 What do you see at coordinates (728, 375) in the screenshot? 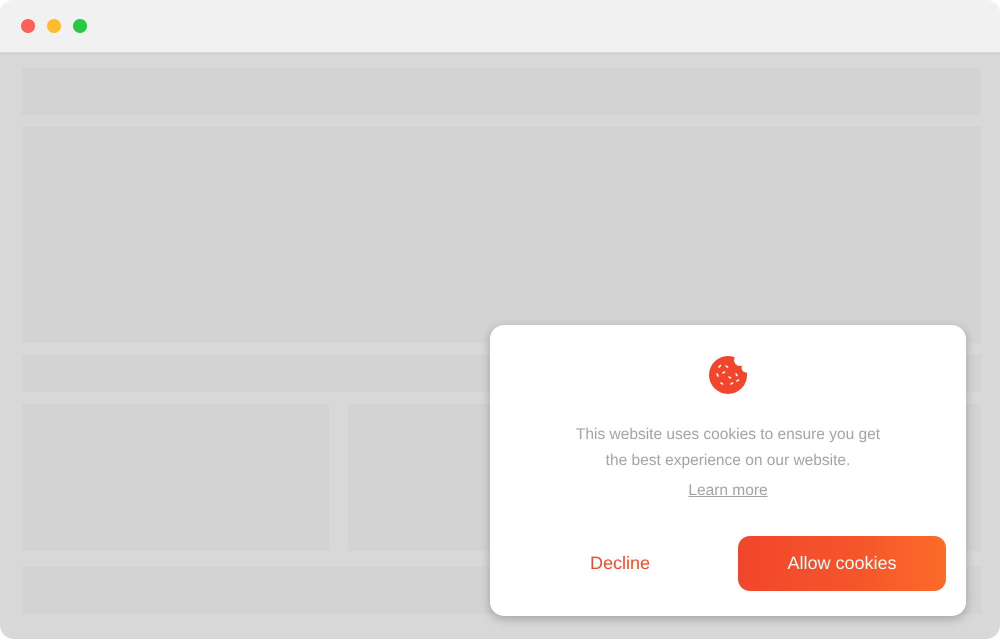
I see `cookie-icon` at bounding box center [728, 375].